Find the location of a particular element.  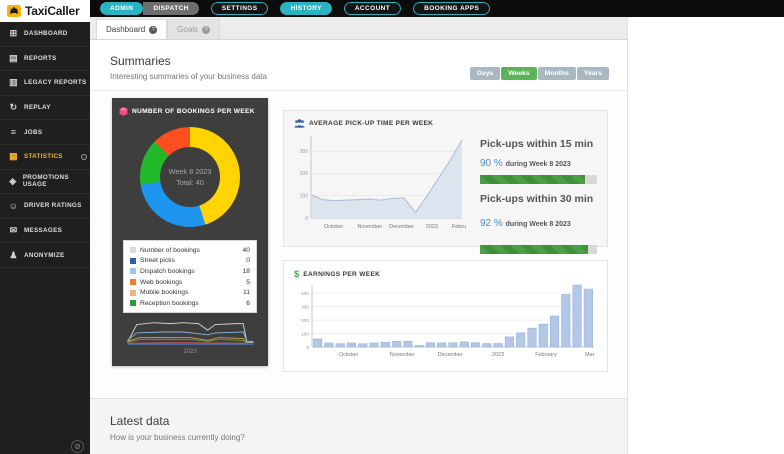

legend-value: 18 is located at coordinates (246, 271).